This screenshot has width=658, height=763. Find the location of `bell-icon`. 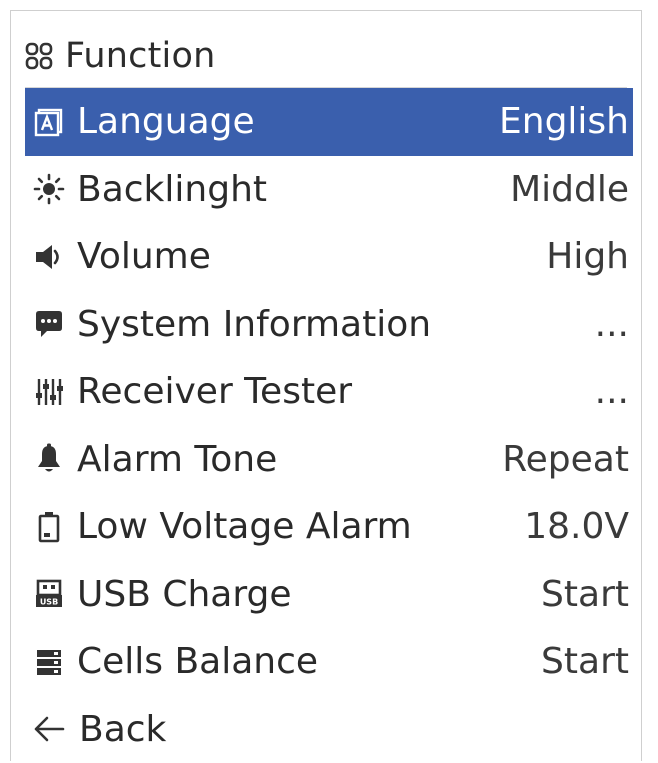

bell-icon is located at coordinates (49, 459).